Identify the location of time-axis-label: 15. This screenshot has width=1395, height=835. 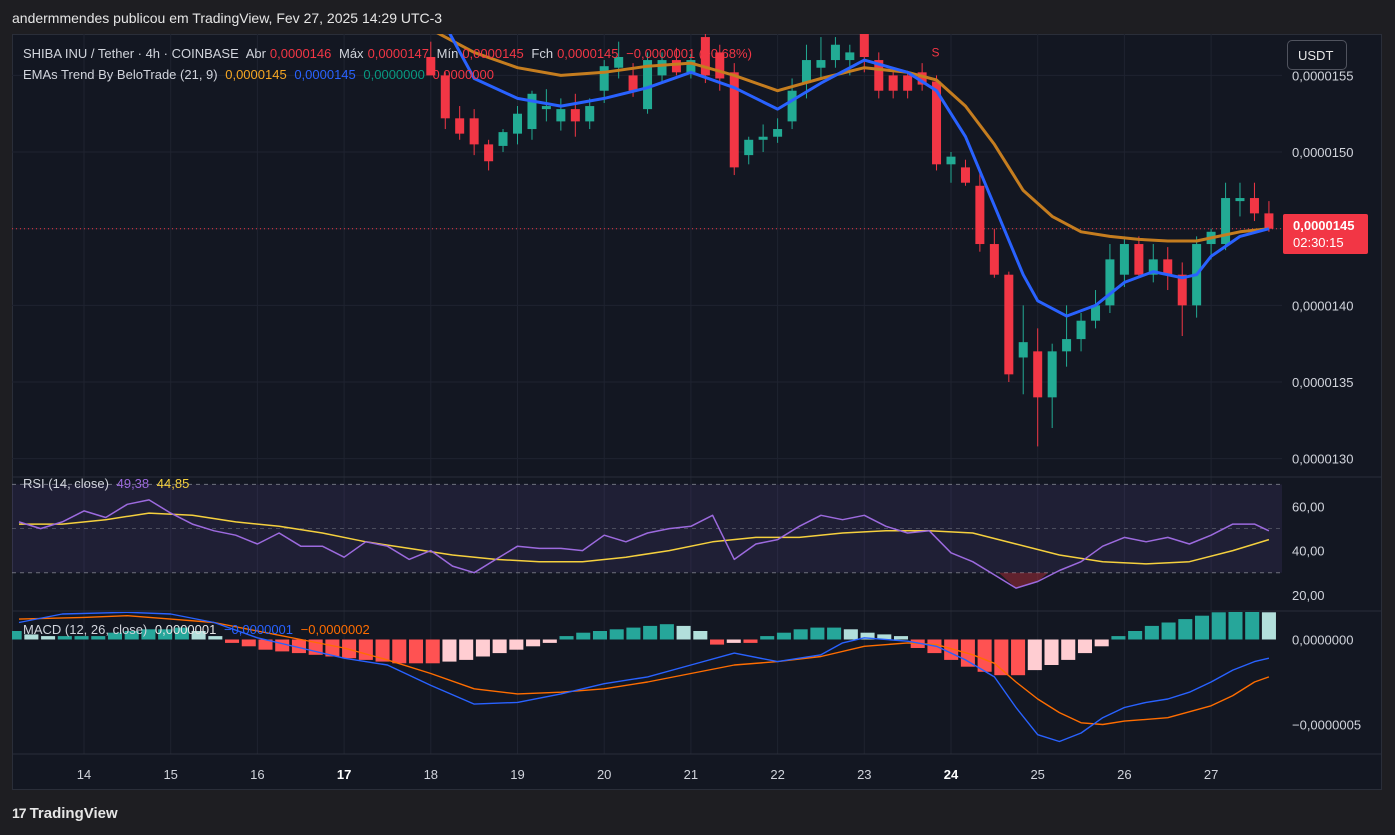
(170, 774).